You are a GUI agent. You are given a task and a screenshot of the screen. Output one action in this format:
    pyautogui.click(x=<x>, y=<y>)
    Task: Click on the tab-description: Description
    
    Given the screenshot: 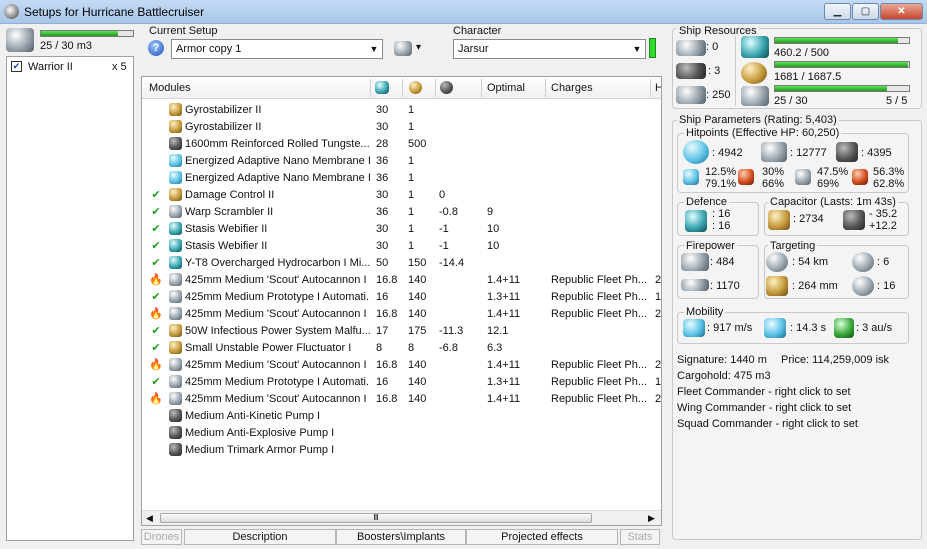 What is the action you would take?
    pyautogui.click(x=260, y=537)
    